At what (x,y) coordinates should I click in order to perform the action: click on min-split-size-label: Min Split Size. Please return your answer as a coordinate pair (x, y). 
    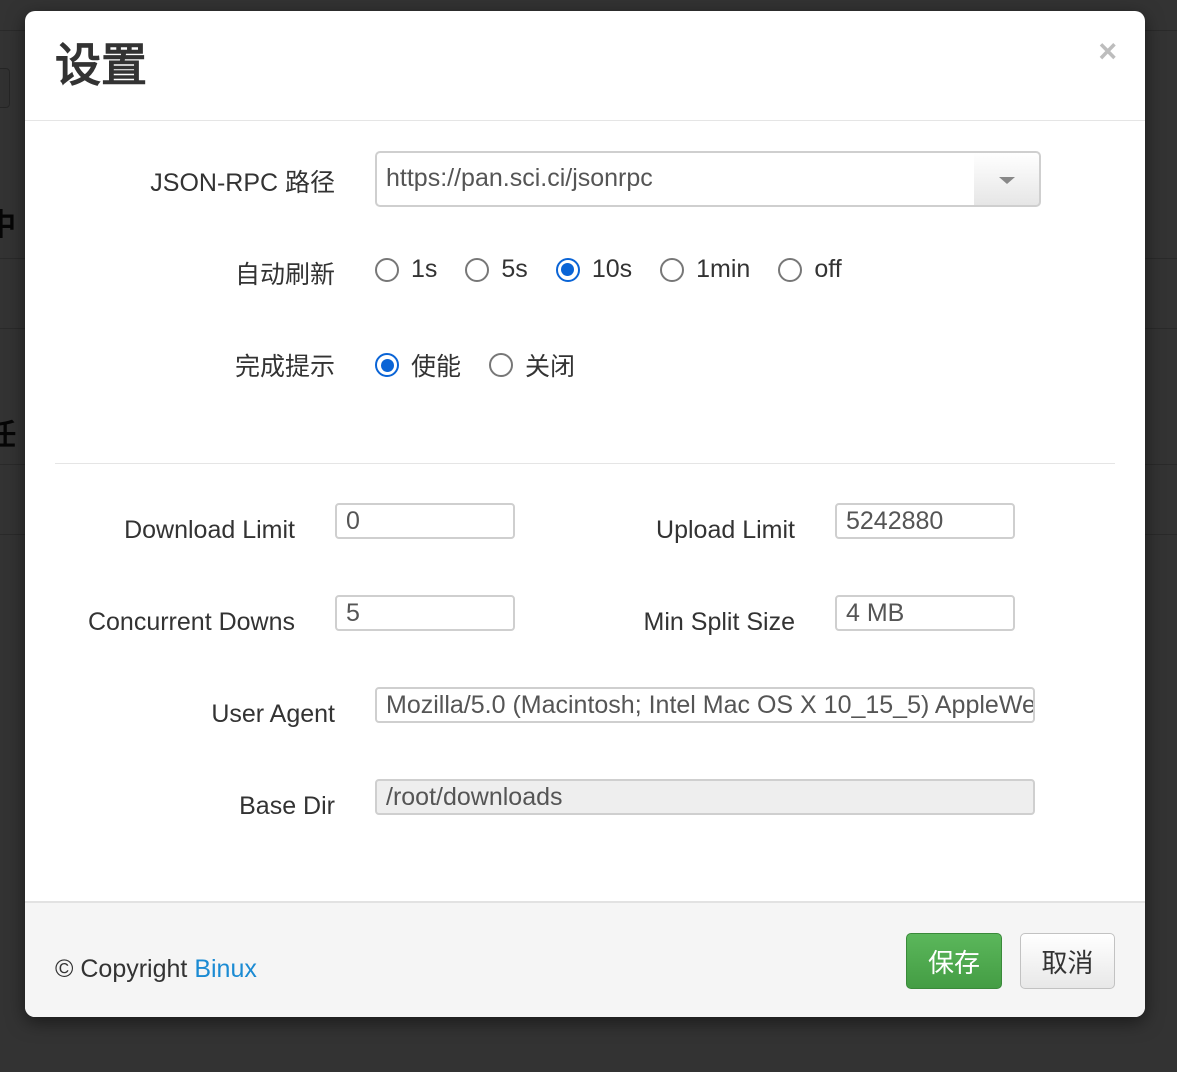
    Looking at the image, I should click on (719, 622).